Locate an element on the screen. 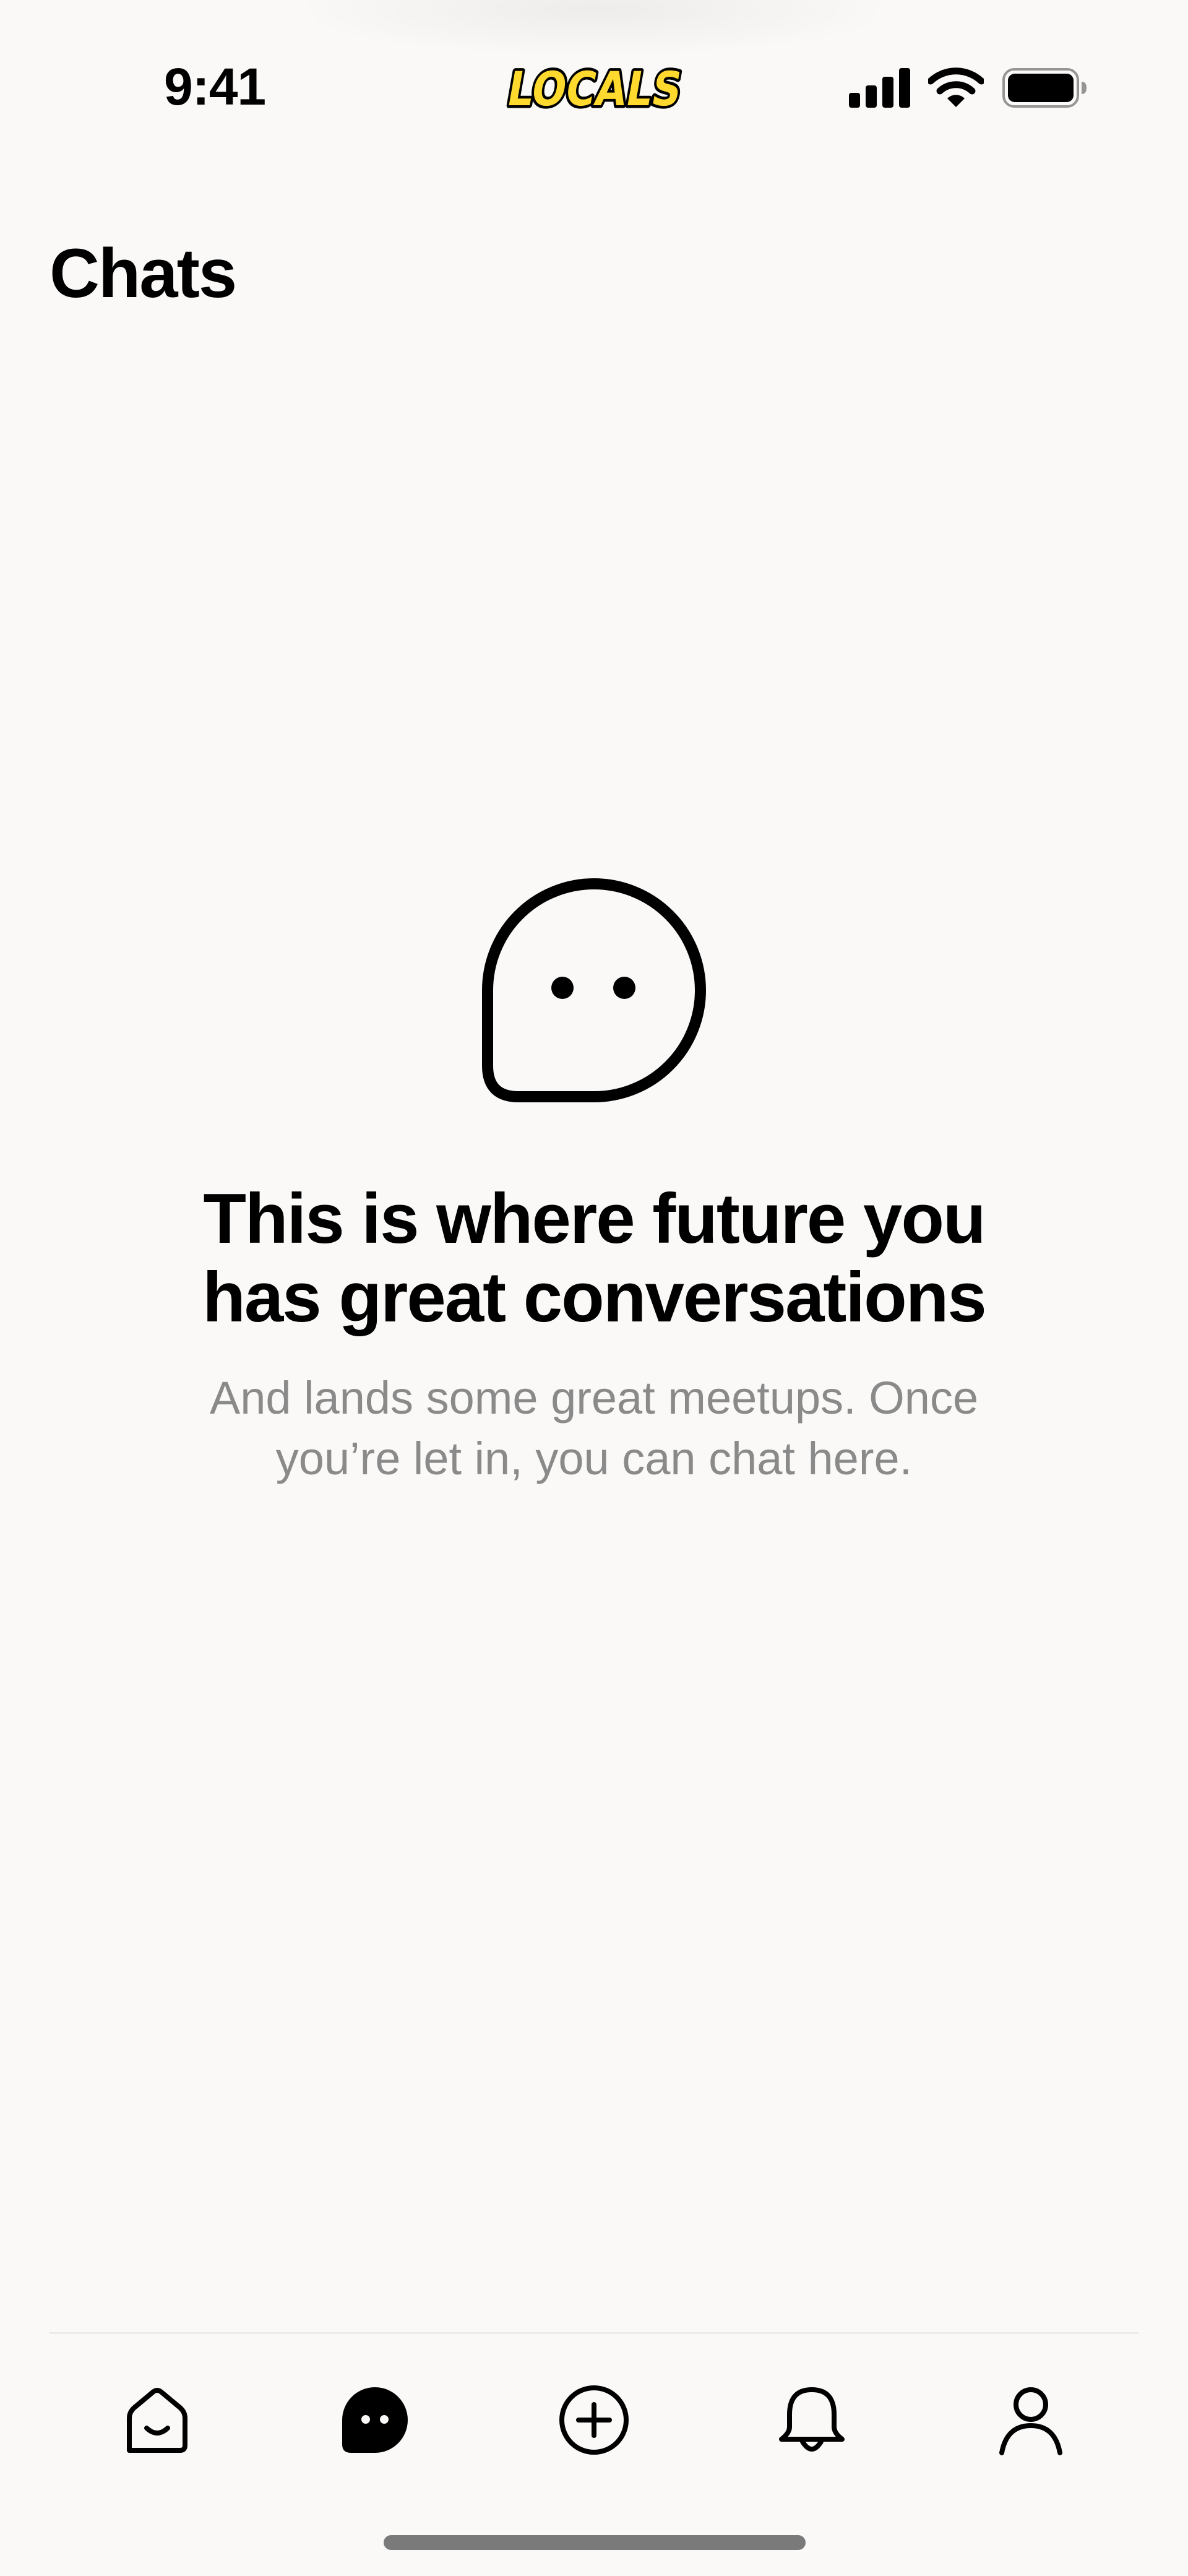 Image resolution: width=1188 pixels, height=2576 pixels. plus-circle-icon is located at coordinates (594, 2420).